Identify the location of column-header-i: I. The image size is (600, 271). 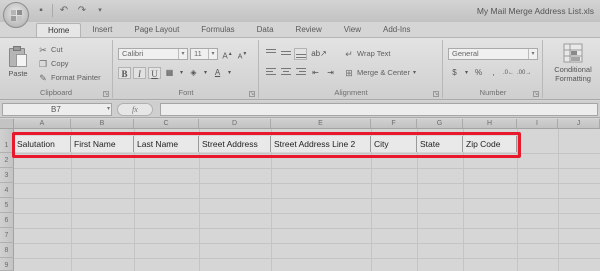
(537, 124).